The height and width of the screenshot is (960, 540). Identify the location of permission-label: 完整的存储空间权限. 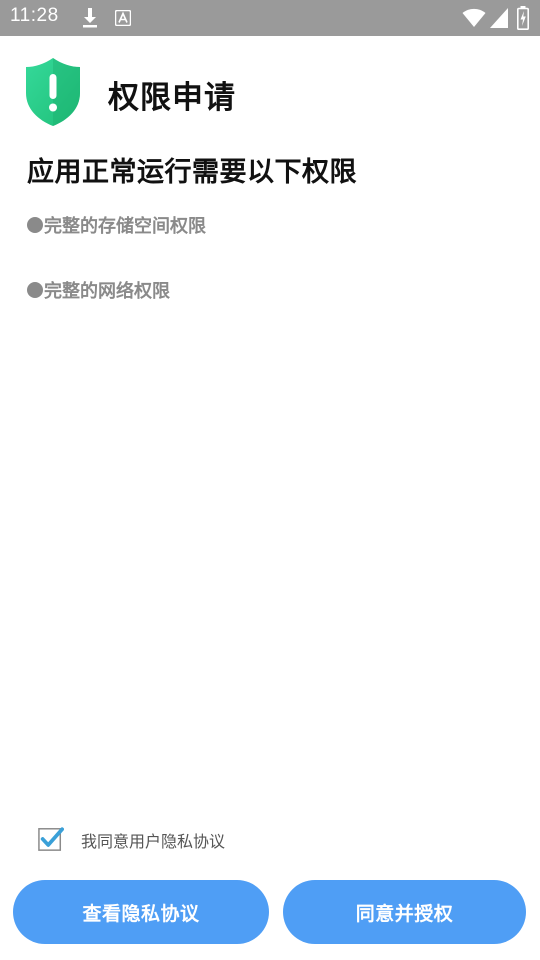
(125, 226).